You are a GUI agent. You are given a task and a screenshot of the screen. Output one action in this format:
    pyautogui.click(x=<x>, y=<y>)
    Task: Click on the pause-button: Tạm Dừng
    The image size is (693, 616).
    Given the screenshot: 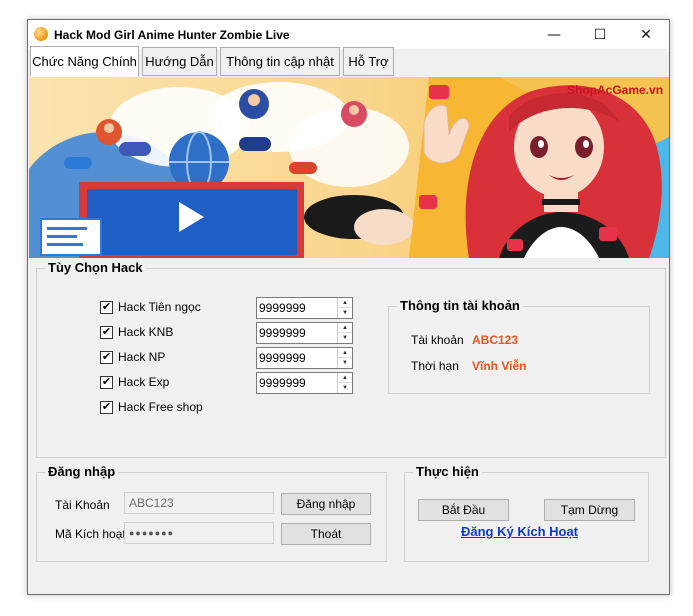 What is the action you would take?
    pyautogui.click(x=589, y=510)
    